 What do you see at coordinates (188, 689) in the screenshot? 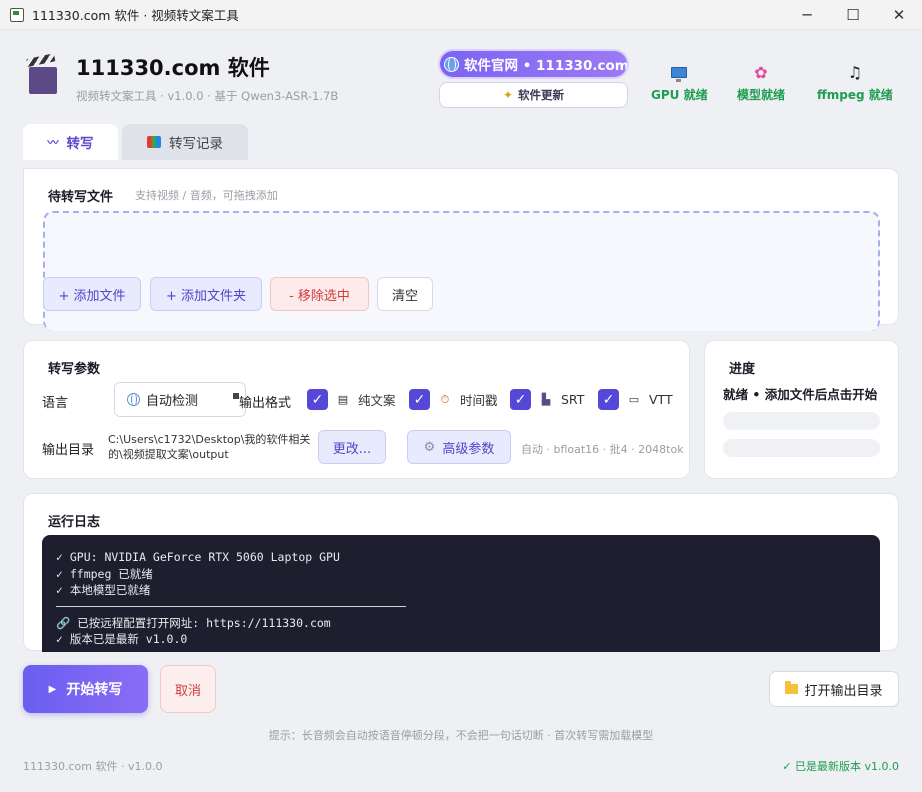
I see `cancel-button: 取消` at bounding box center [188, 689].